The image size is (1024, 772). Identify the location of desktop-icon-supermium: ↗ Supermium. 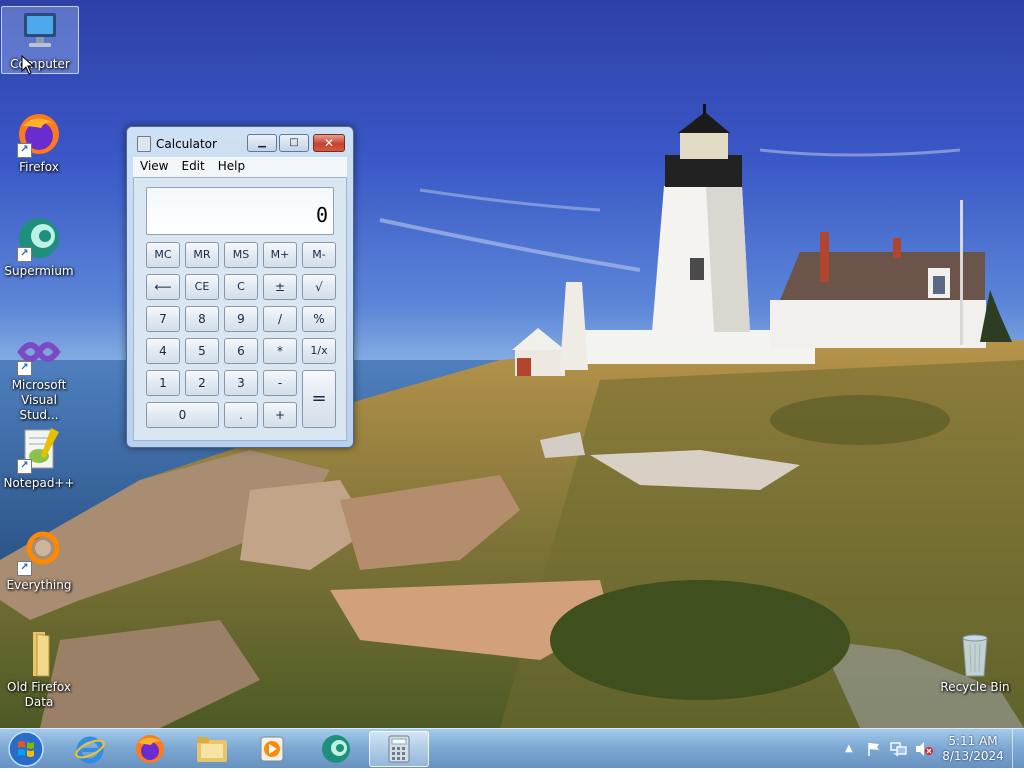
(39, 246).